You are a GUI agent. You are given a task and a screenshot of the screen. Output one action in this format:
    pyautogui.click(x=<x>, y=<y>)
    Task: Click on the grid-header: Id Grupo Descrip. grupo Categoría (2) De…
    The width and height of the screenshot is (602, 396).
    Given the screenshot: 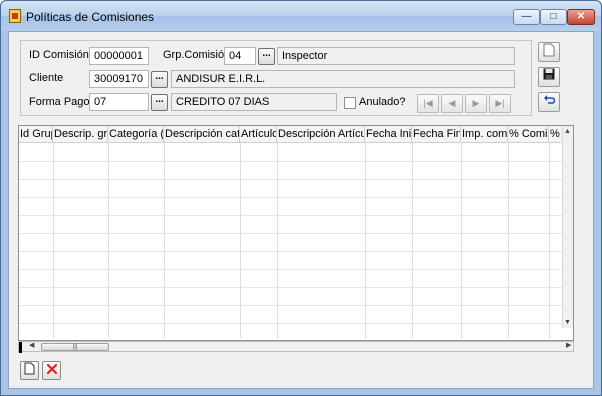 What is the action you would take?
    pyautogui.click(x=291, y=134)
    